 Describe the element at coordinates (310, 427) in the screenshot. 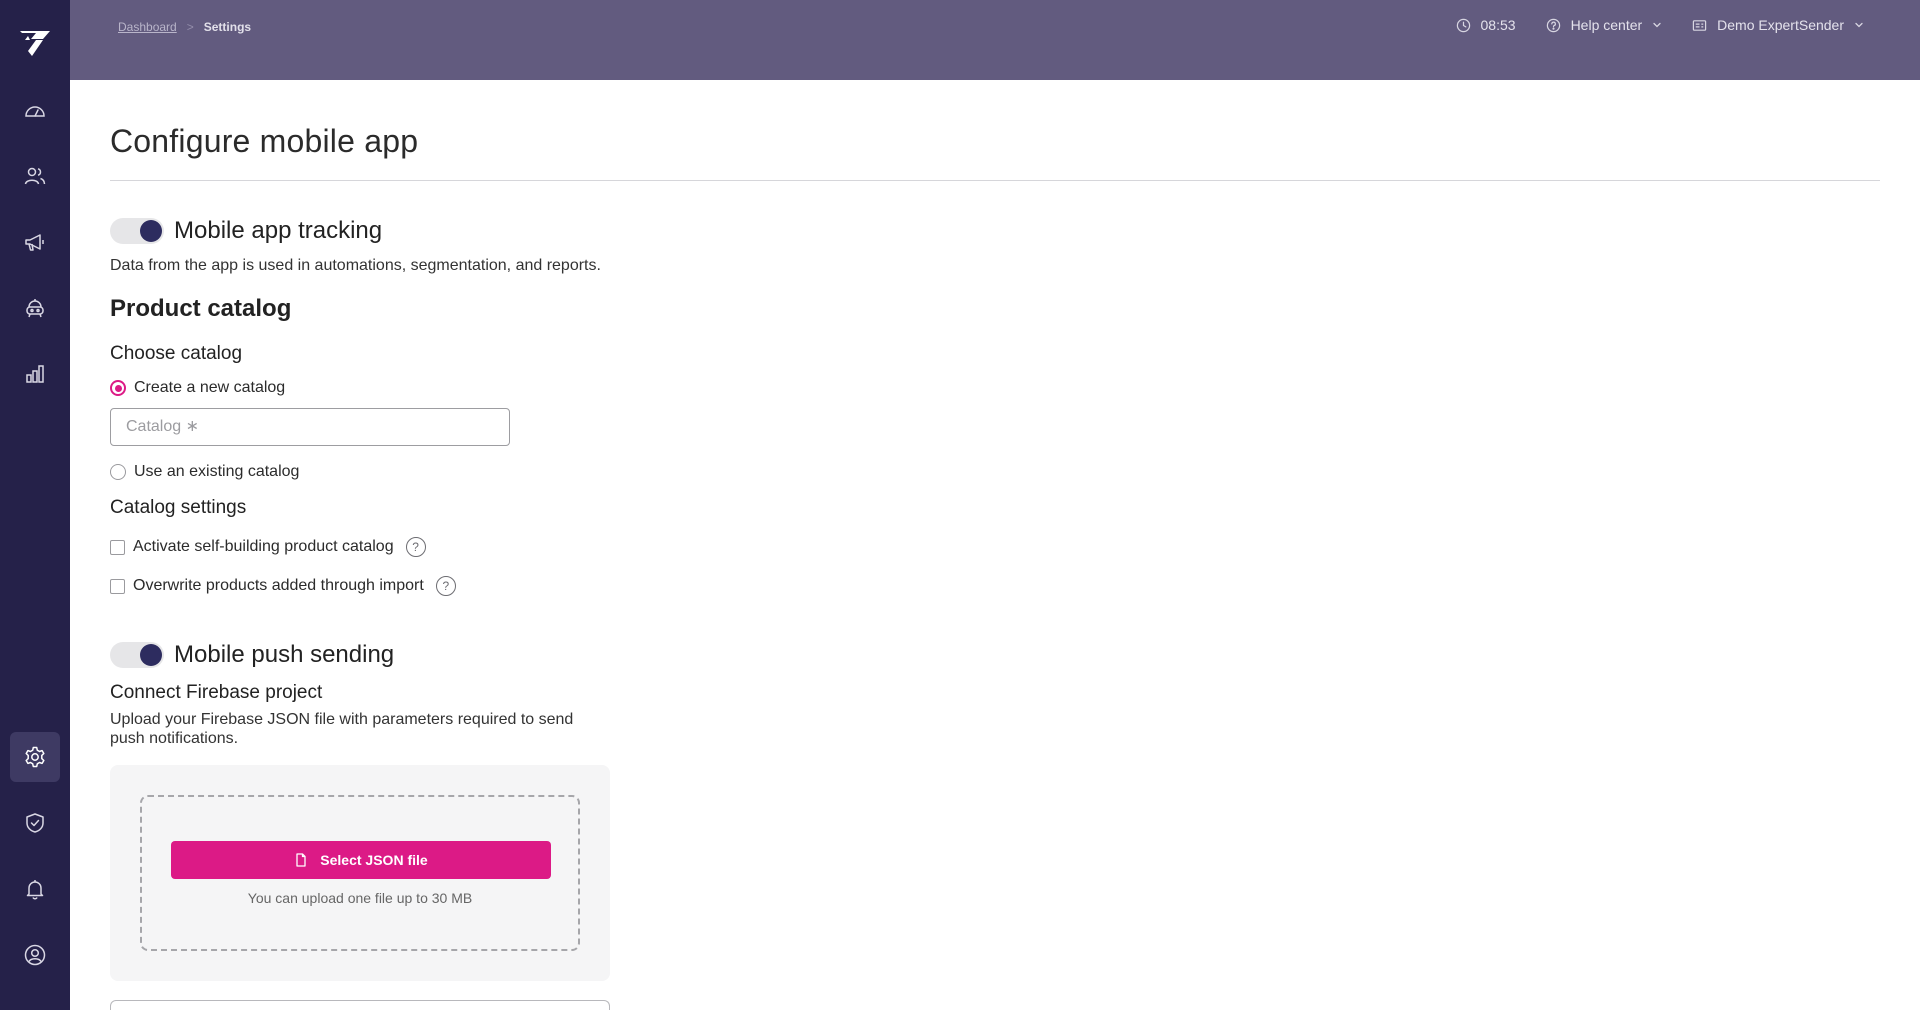

I see `catalog-name-input` at that location.